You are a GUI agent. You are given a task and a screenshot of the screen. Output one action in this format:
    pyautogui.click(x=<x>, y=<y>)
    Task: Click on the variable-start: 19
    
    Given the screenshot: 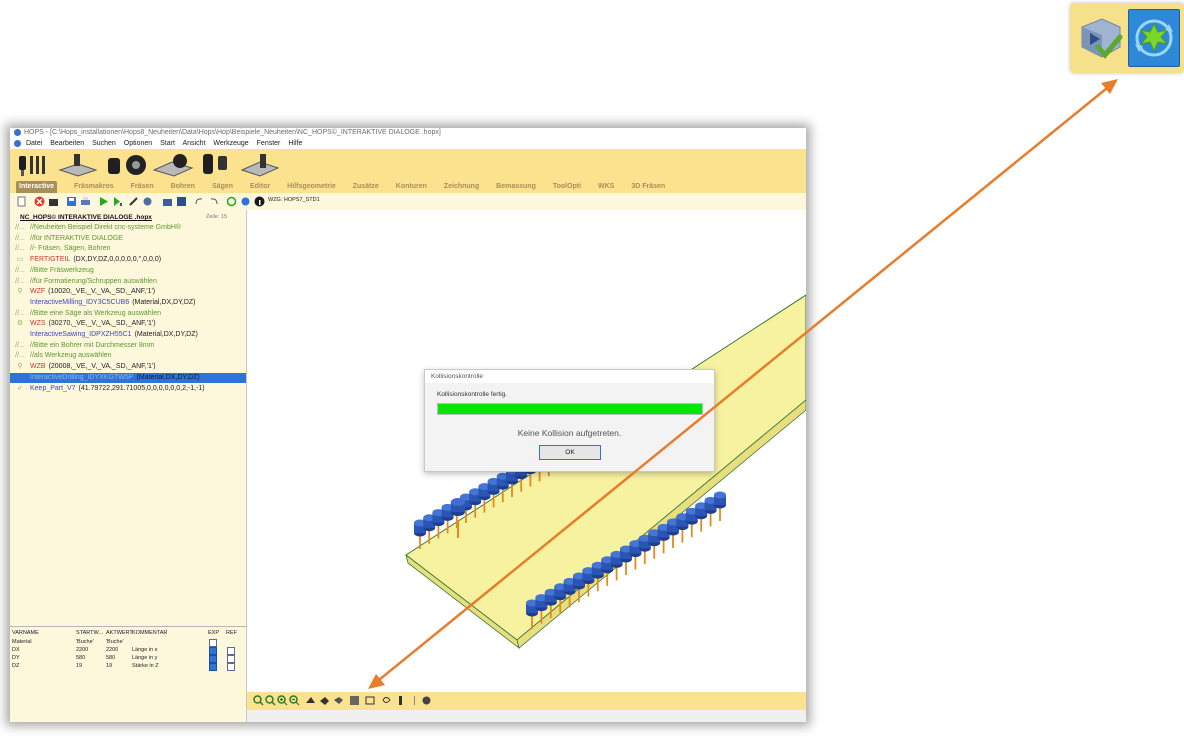 What is the action you would take?
    pyautogui.click(x=79, y=666)
    